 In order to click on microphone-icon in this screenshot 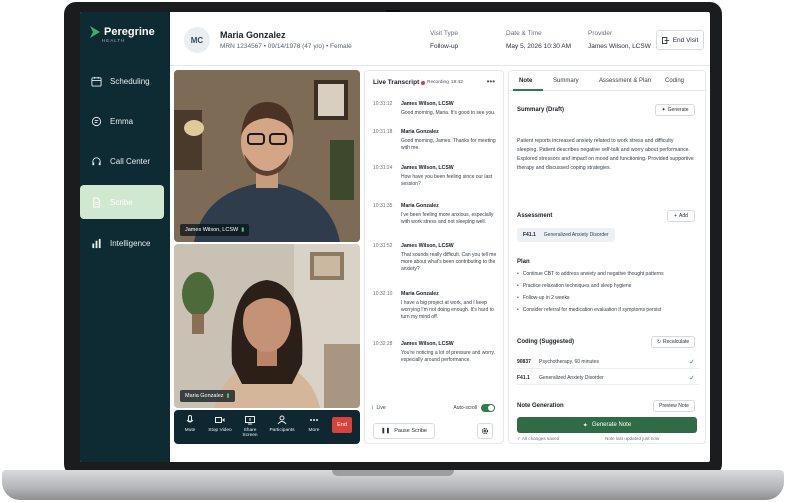, I will do `click(190, 419)`.